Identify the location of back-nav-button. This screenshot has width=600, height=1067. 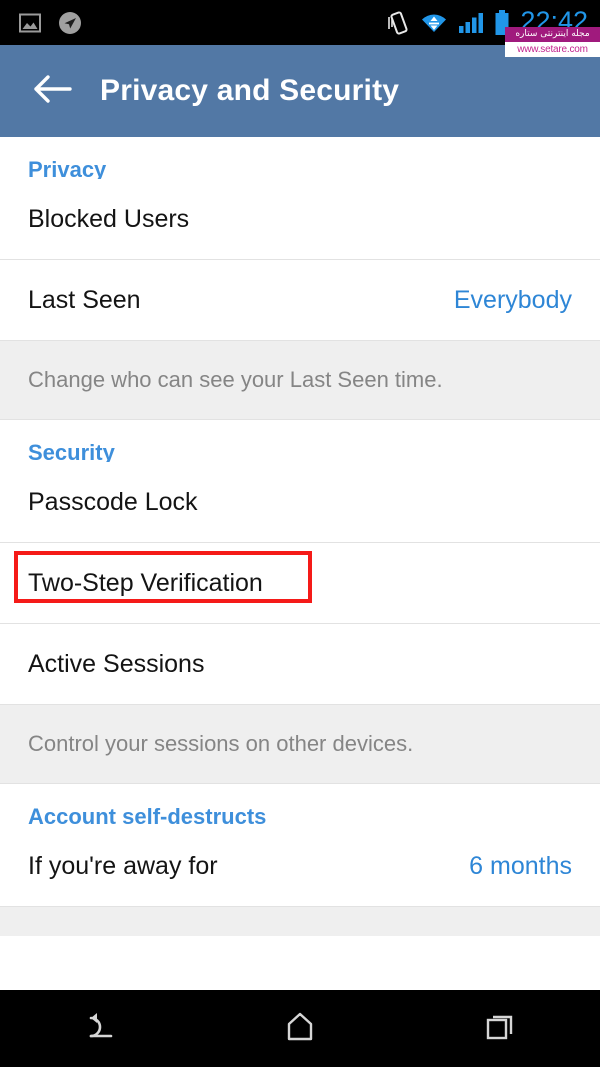
(100, 1028).